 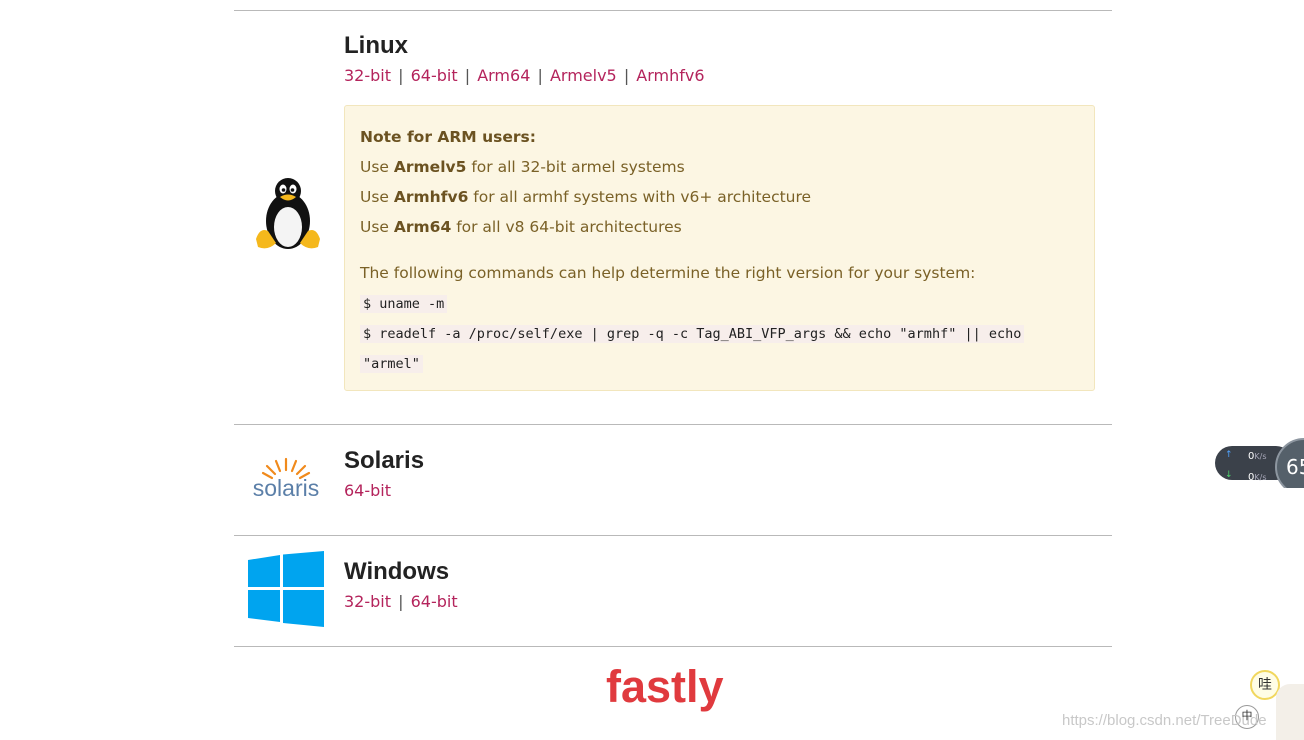 I want to click on csdn-watermark: https://blog.csdn.net/TreeDude, so click(x=1164, y=720).